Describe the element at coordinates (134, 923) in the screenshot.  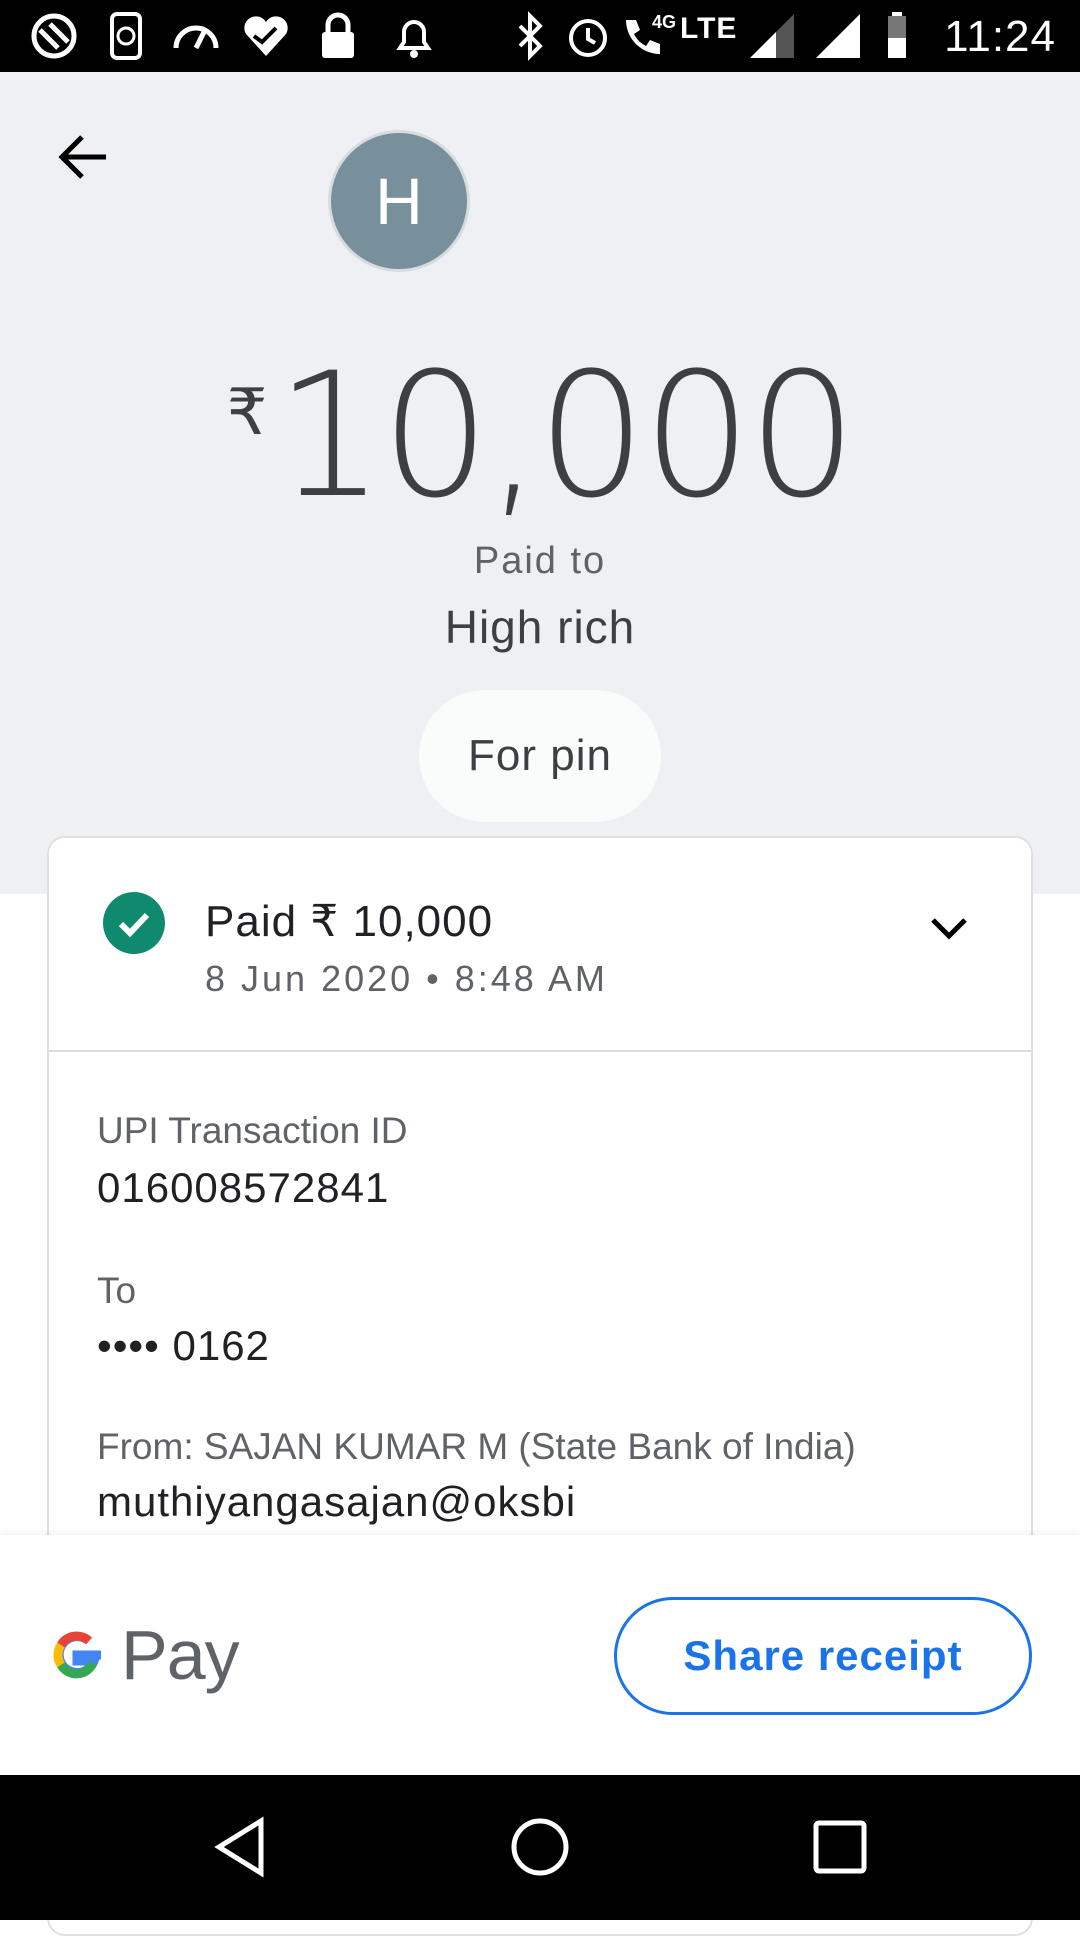
I see `check-circle-icon` at that location.